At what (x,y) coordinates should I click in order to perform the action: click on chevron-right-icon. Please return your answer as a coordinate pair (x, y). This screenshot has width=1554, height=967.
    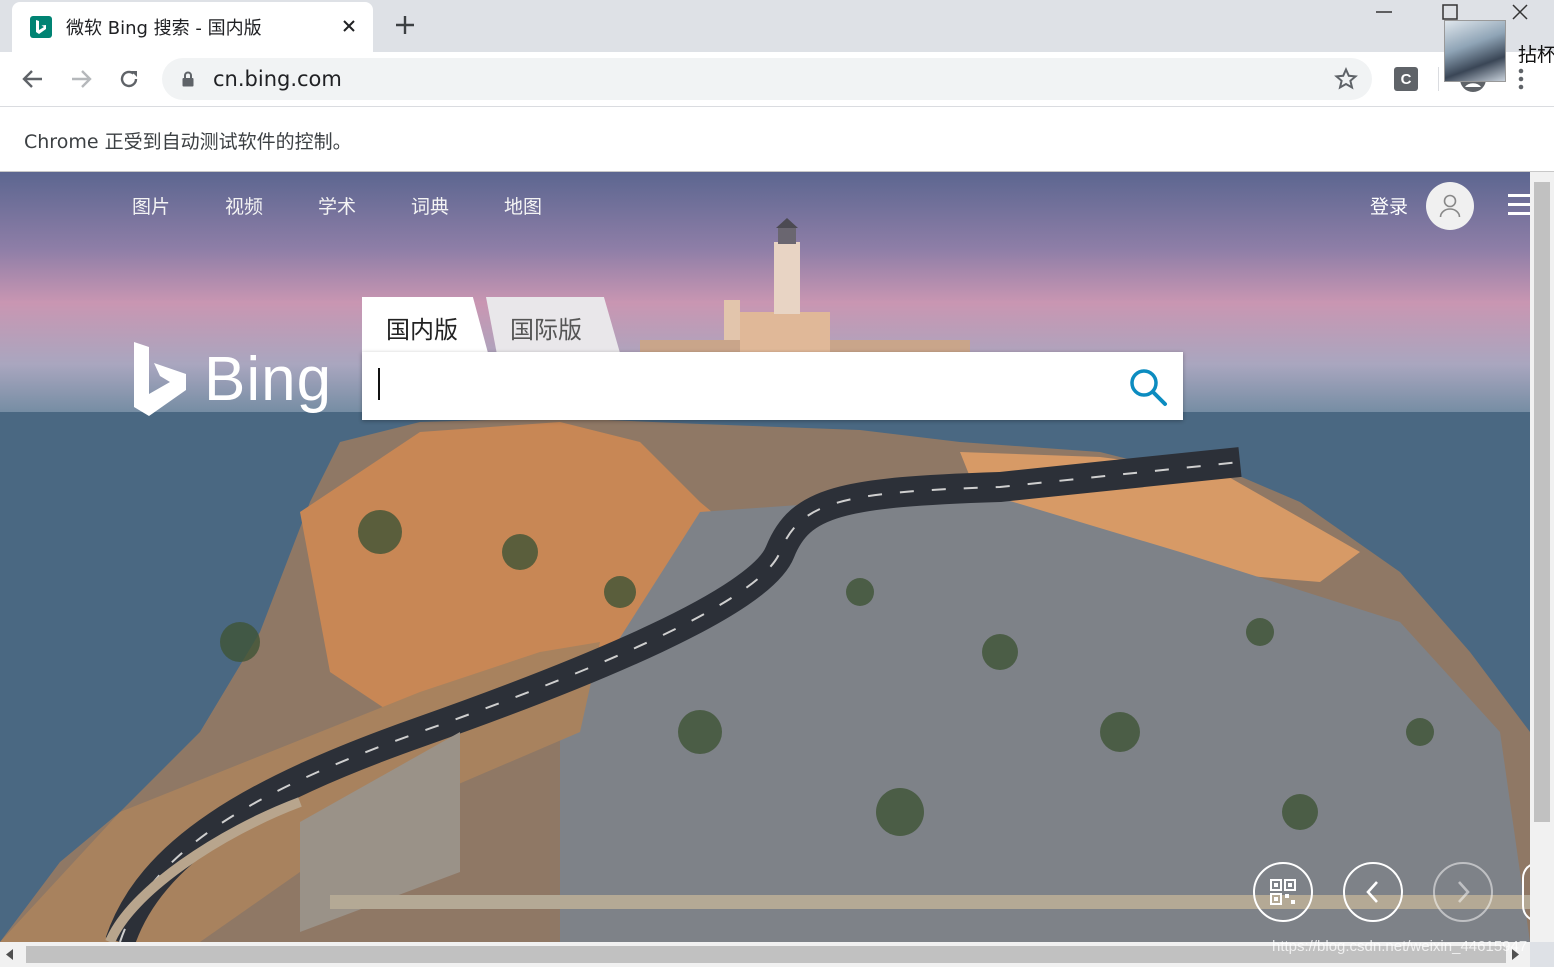
    Looking at the image, I should click on (1464, 892).